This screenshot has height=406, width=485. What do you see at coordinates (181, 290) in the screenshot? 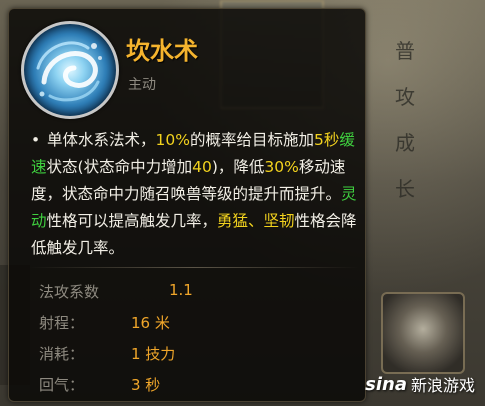
I see `stat-value: 1.1` at bounding box center [181, 290].